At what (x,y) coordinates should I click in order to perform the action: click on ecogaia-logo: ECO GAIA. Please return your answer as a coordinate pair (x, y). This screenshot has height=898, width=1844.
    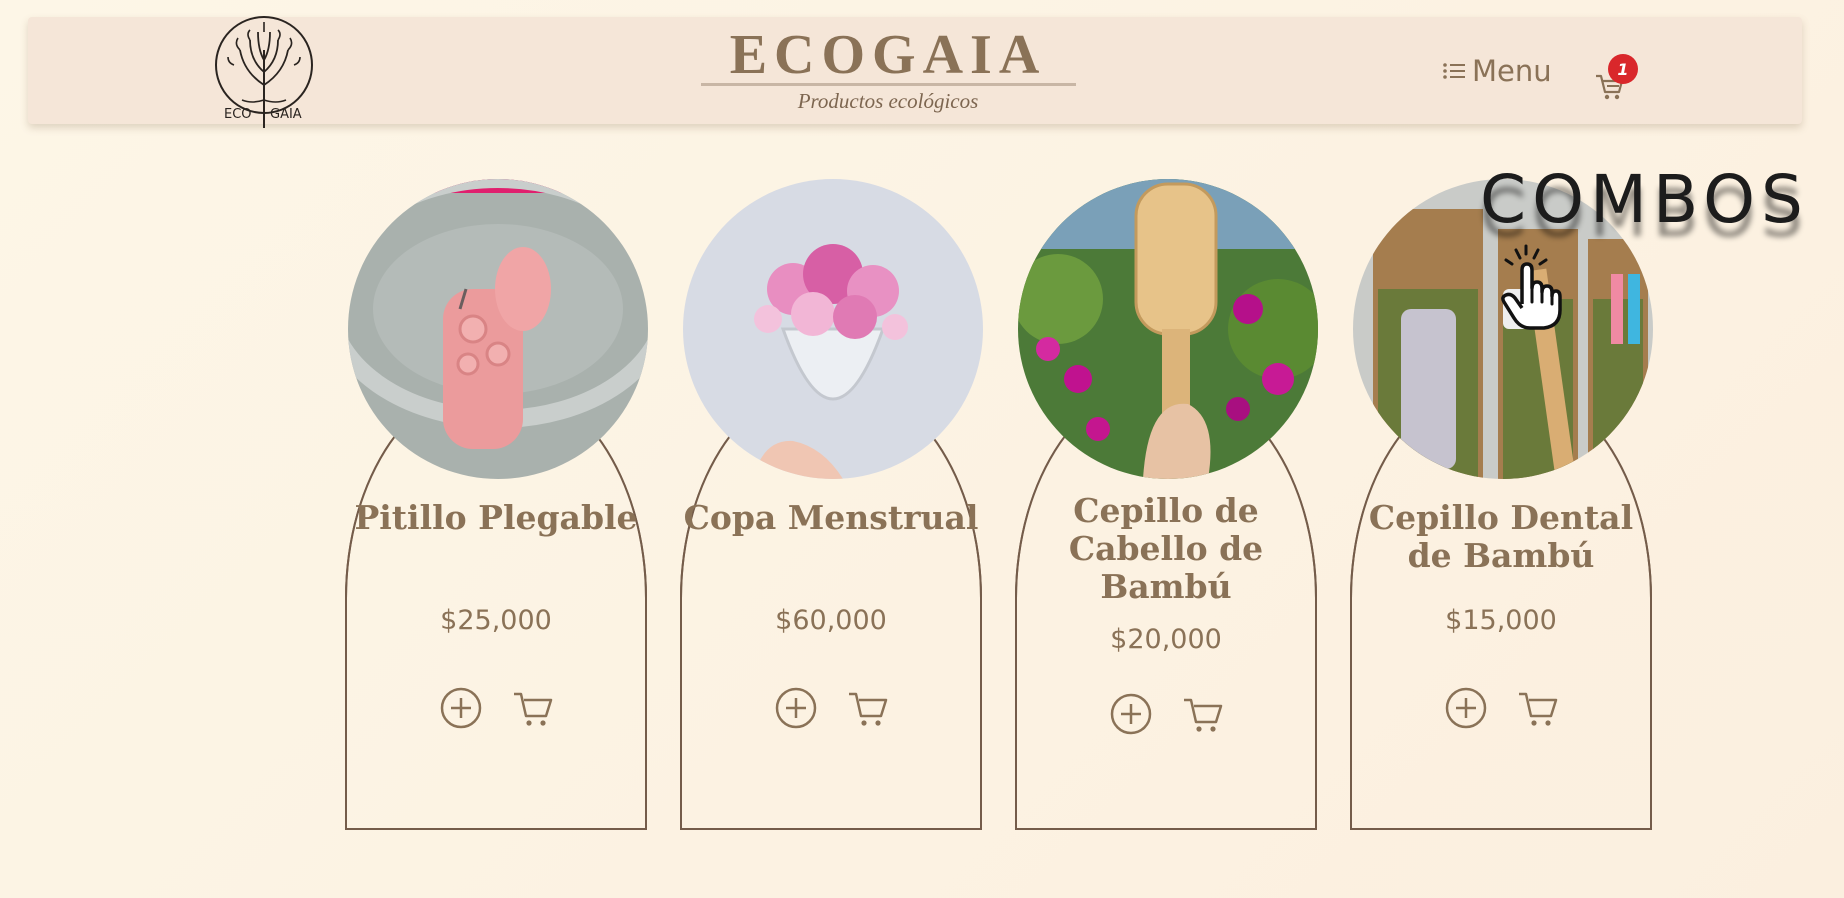
    Looking at the image, I should click on (264, 70).